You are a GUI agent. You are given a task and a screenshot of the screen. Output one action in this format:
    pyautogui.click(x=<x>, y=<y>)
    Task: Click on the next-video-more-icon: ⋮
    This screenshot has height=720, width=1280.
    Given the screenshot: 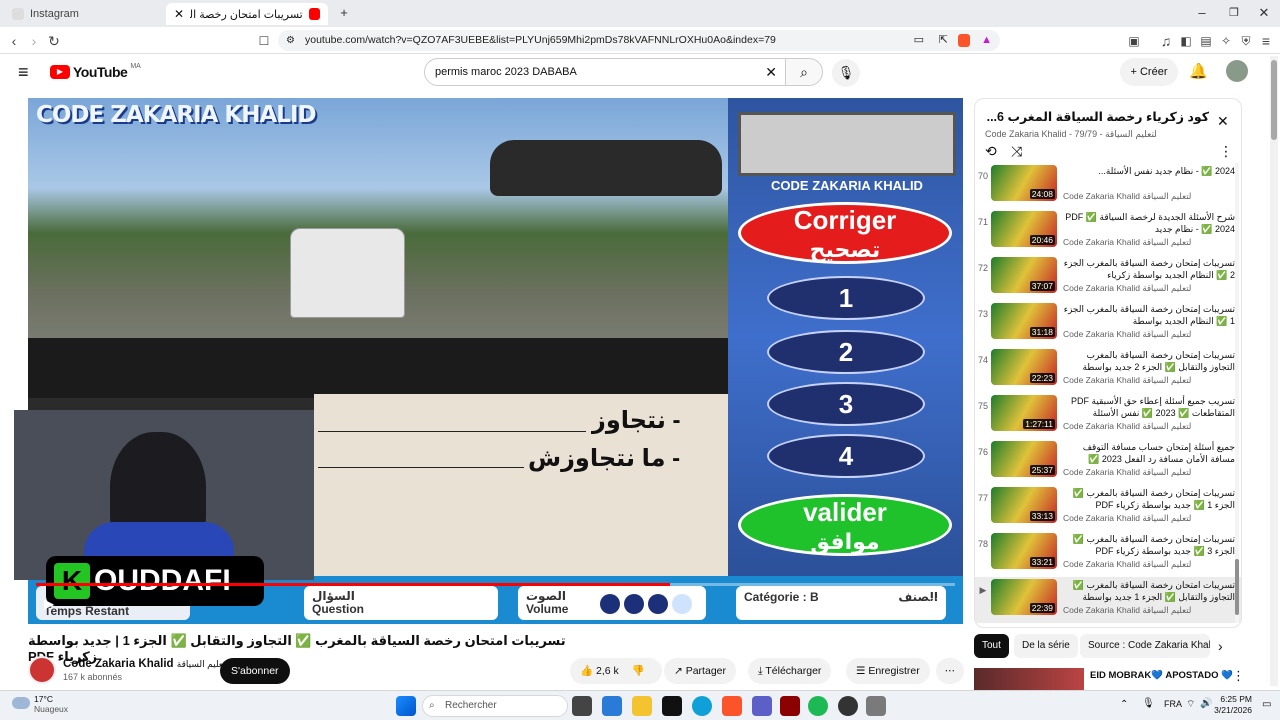 What is the action you would take?
    pyautogui.click(x=1238, y=676)
    